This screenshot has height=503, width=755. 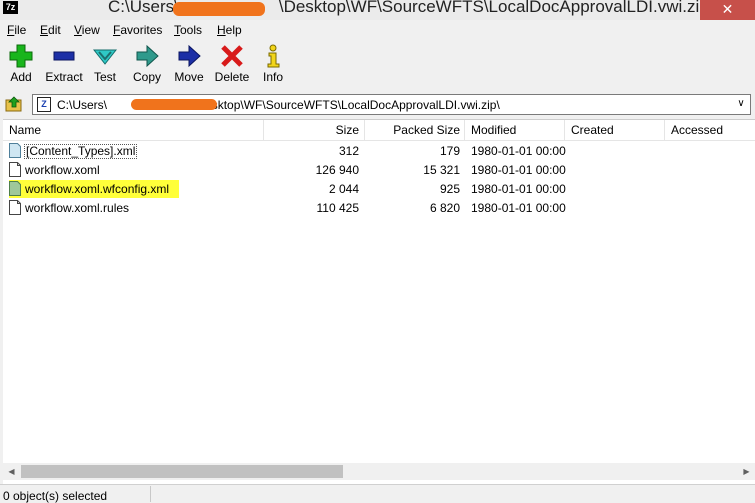 What do you see at coordinates (189, 77) in the screenshot?
I see `move-label: Move` at bounding box center [189, 77].